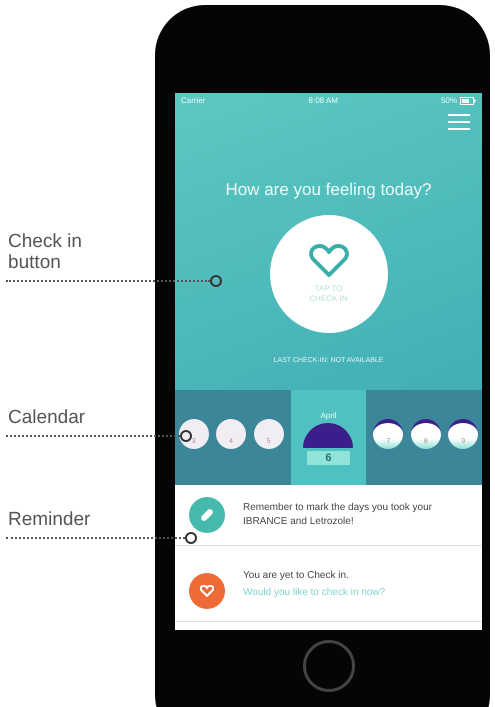  Describe the element at coordinates (193, 100) in the screenshot. I see `carrier-label: Carrier` at that location.